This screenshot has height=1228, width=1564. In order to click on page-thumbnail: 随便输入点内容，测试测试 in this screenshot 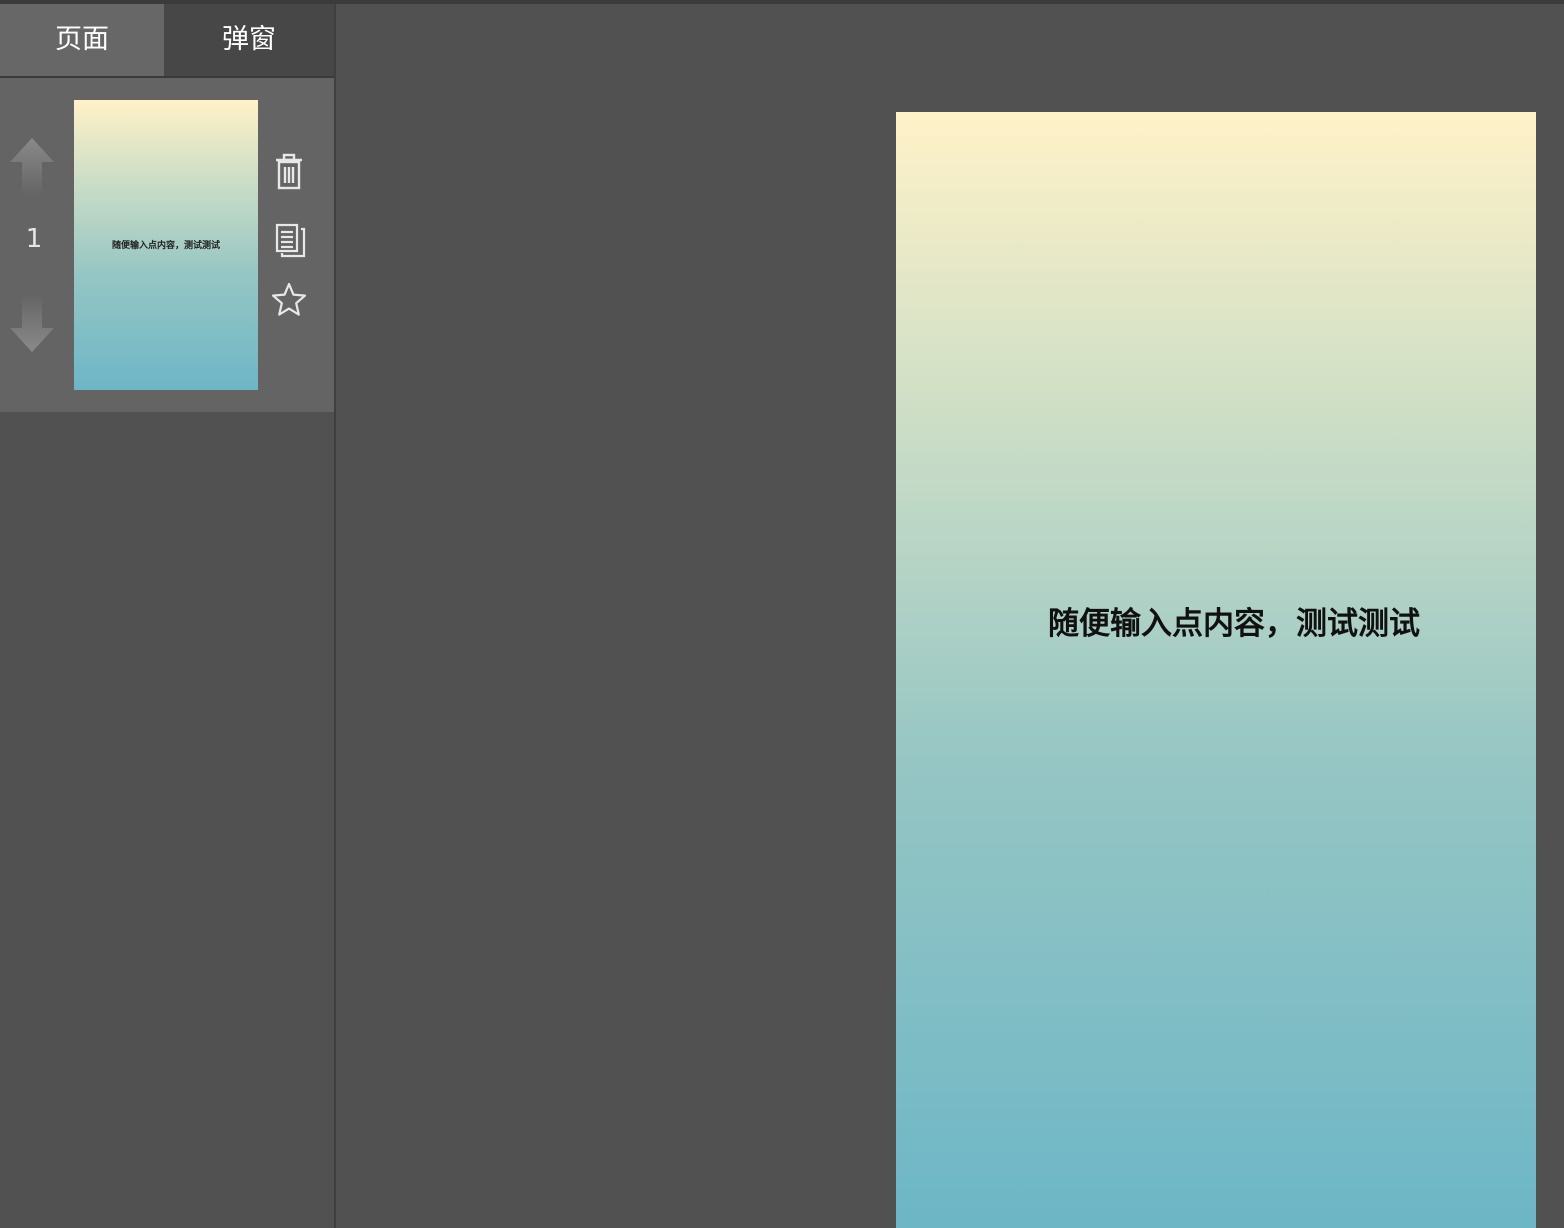, I will do `click(166, 245)`.